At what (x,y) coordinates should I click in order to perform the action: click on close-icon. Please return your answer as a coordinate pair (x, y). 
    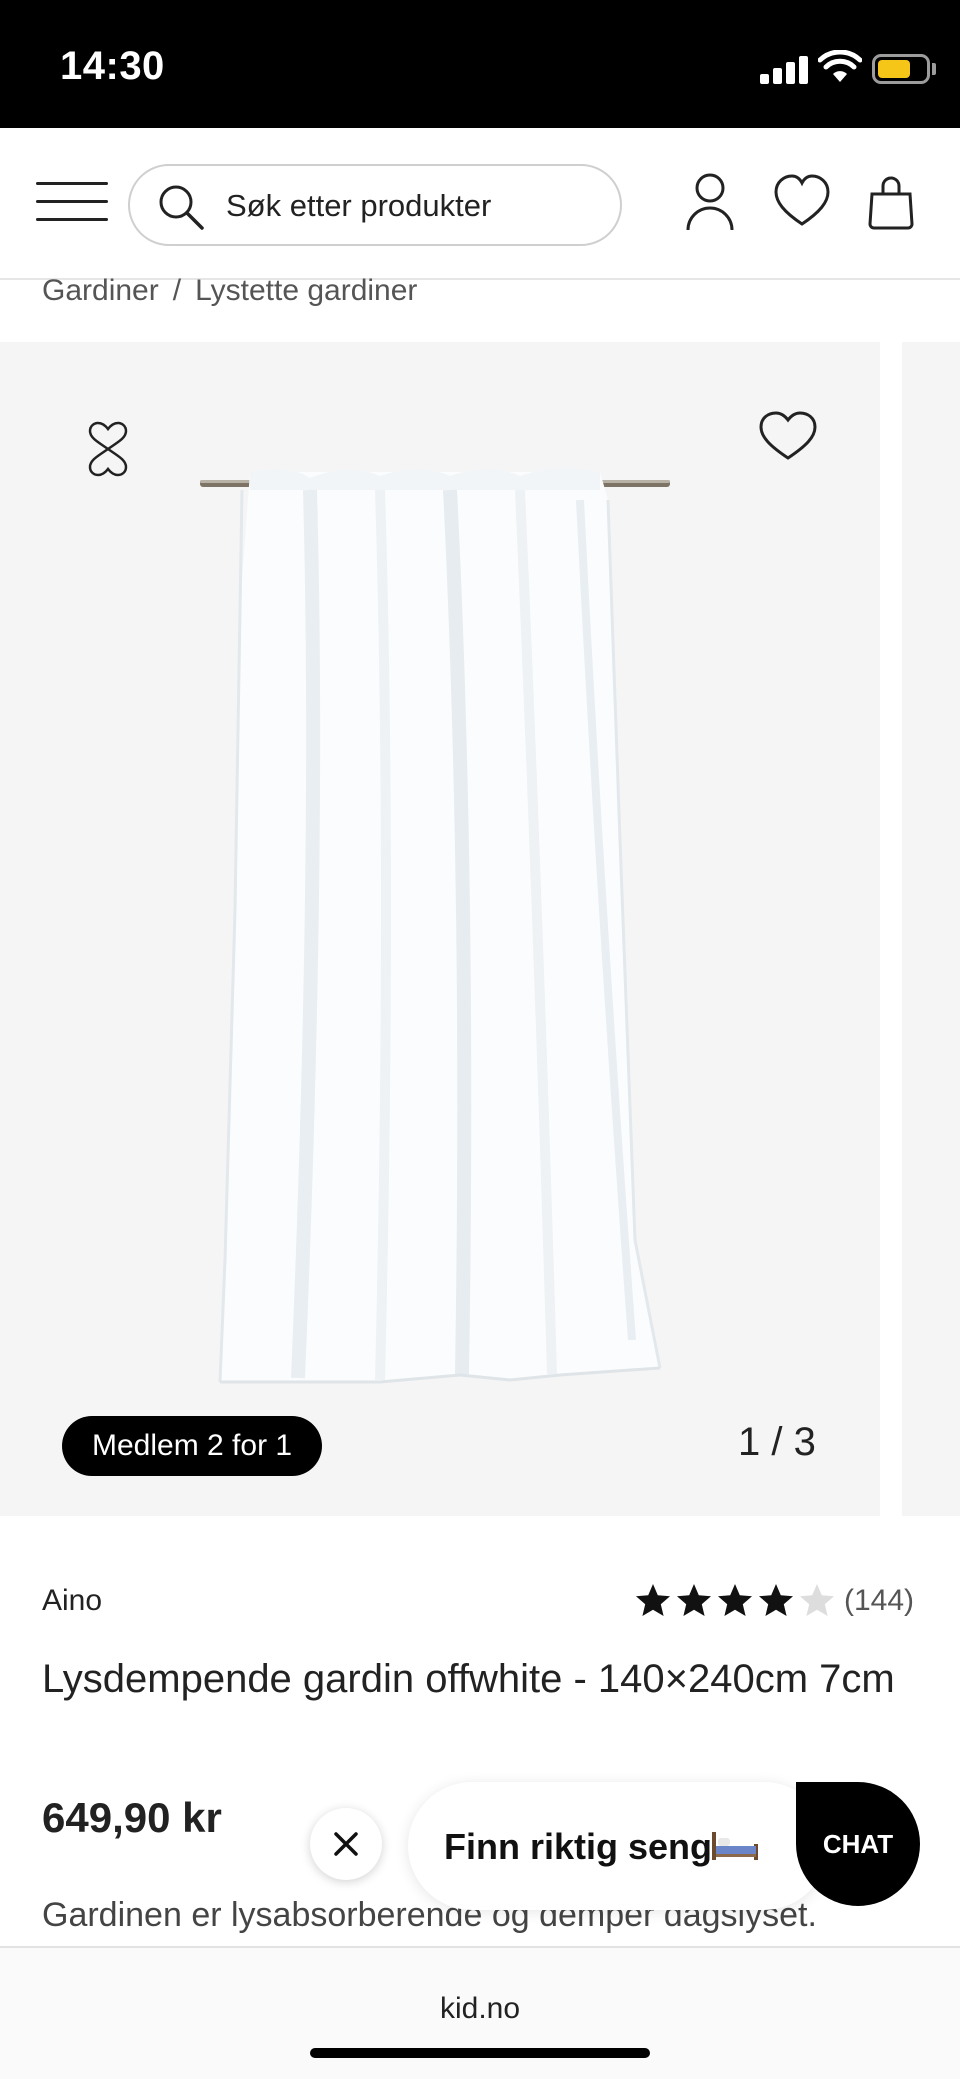
    Looking at the image, I should click on (346, 1844).